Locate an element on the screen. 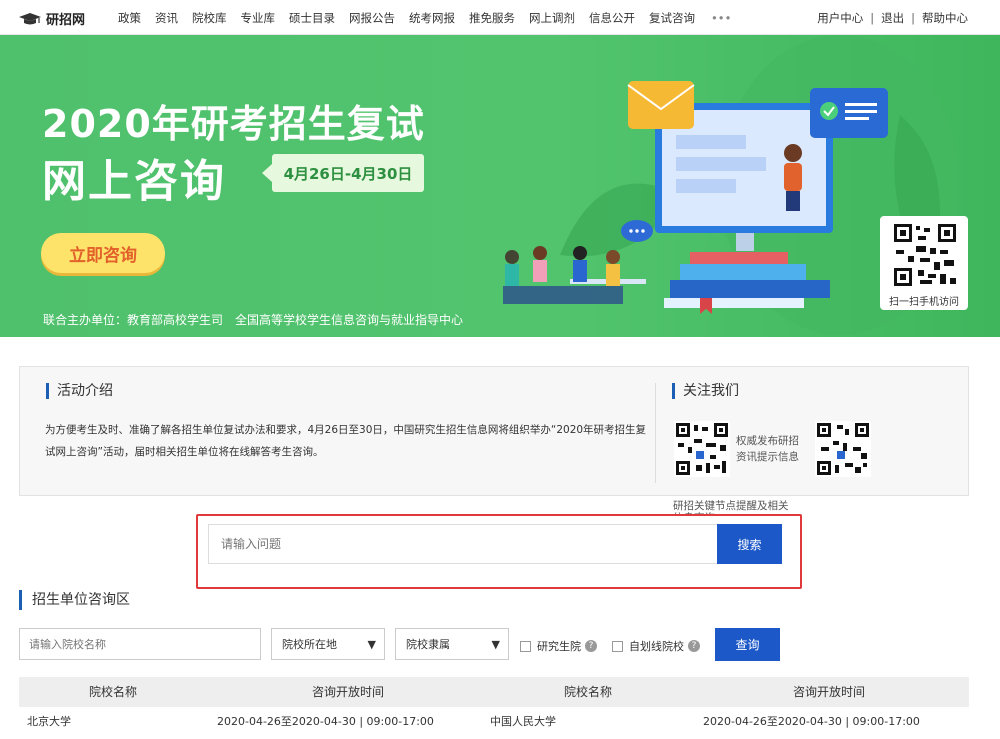  nav-item-master-catalog: 硕士目录 is located at coordinates (312, 18).